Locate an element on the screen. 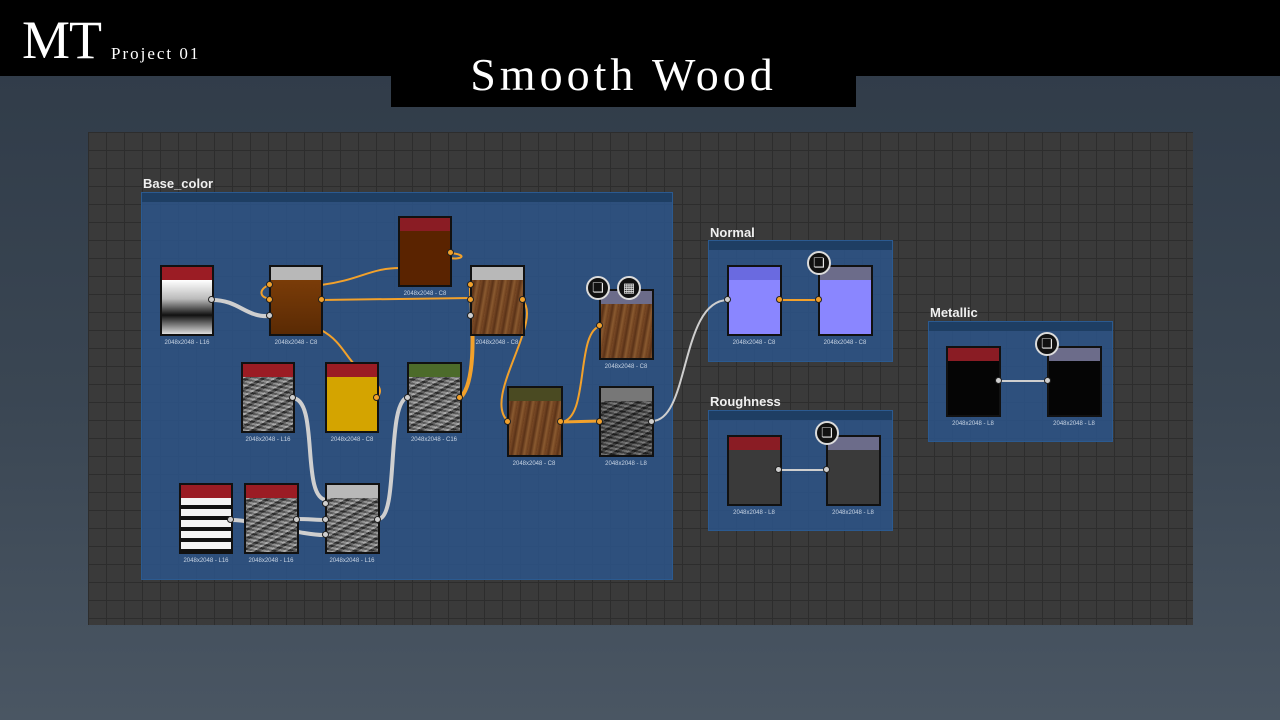 This screenshot has height=720, width=1280. node-grayscale is located at coordinates (626, 421).